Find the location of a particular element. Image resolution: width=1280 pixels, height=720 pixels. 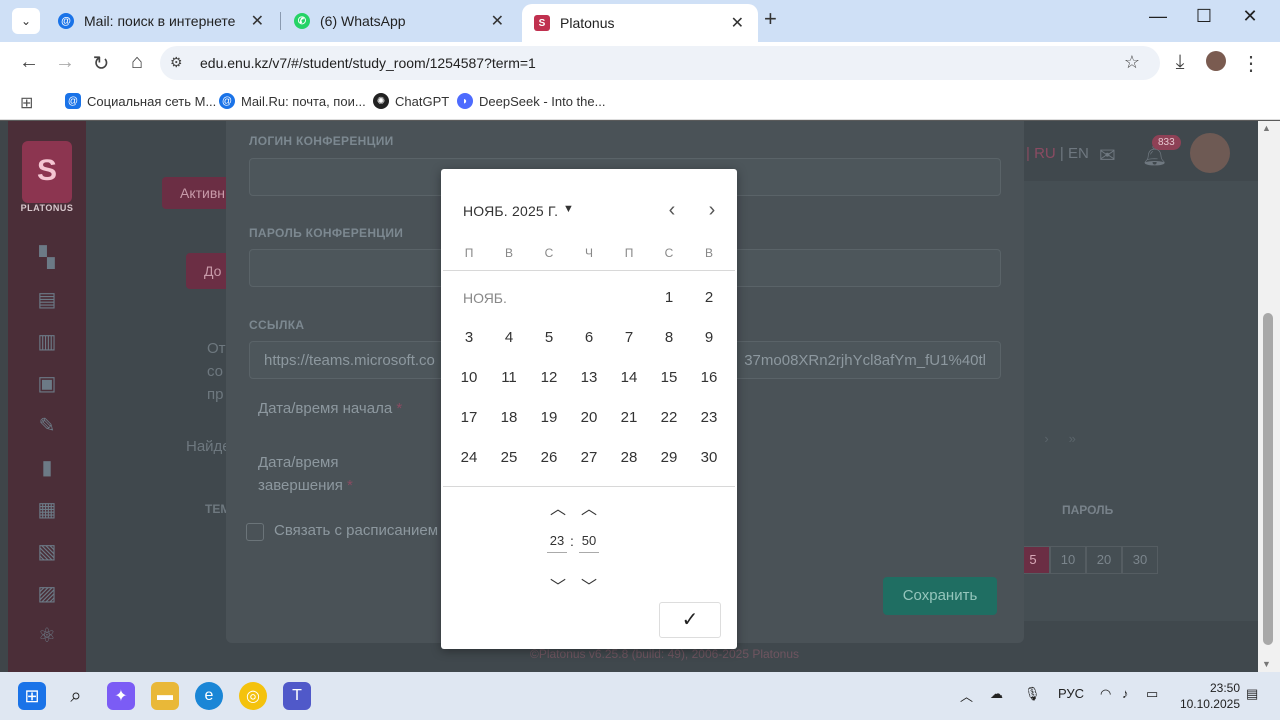

platonus-logo: S is located at coordinates (47, 172).